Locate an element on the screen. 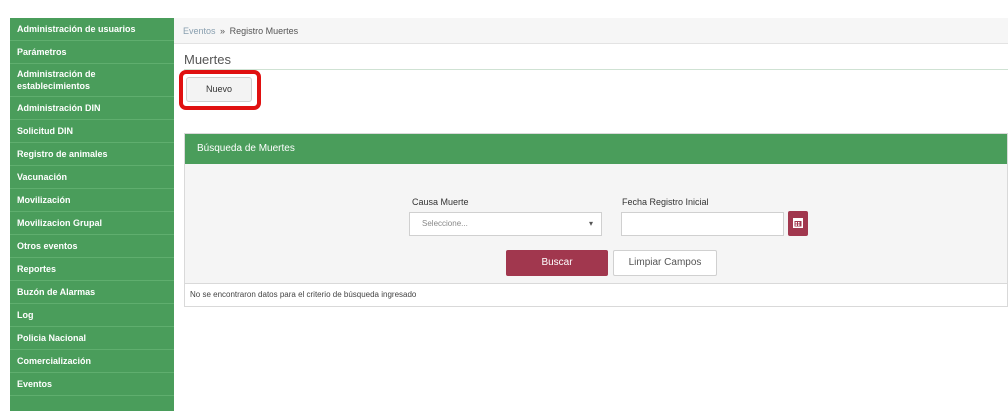 This screenshot has width=1008, height=411. search-panel-title: Búsqueda de Muertes is located at coordinates (596, 149).